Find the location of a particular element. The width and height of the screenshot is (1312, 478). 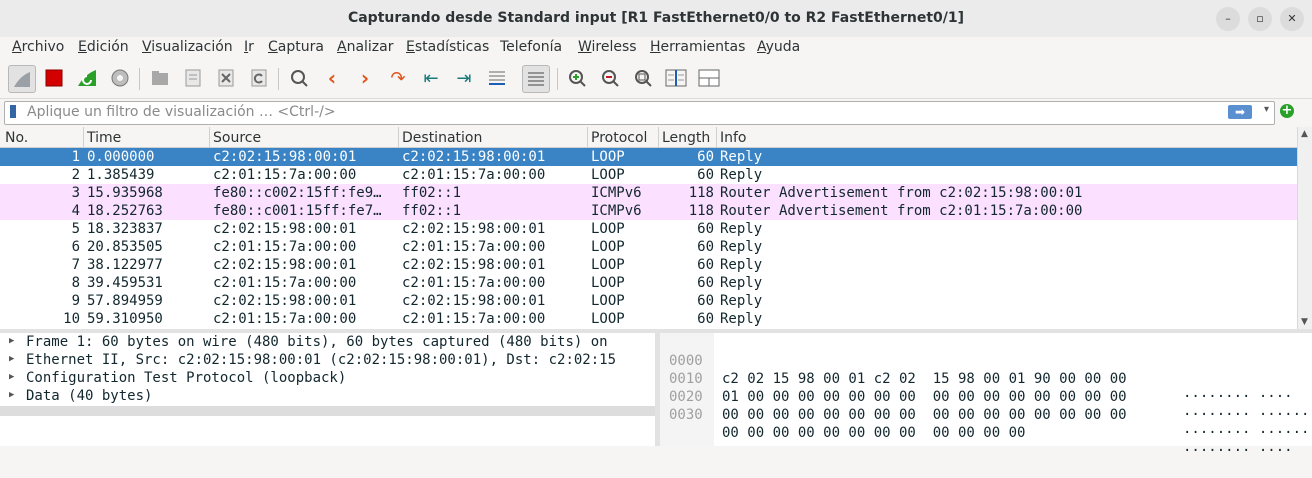

scroll-up-icon: ▲ is located at coordinates (1304, 134).